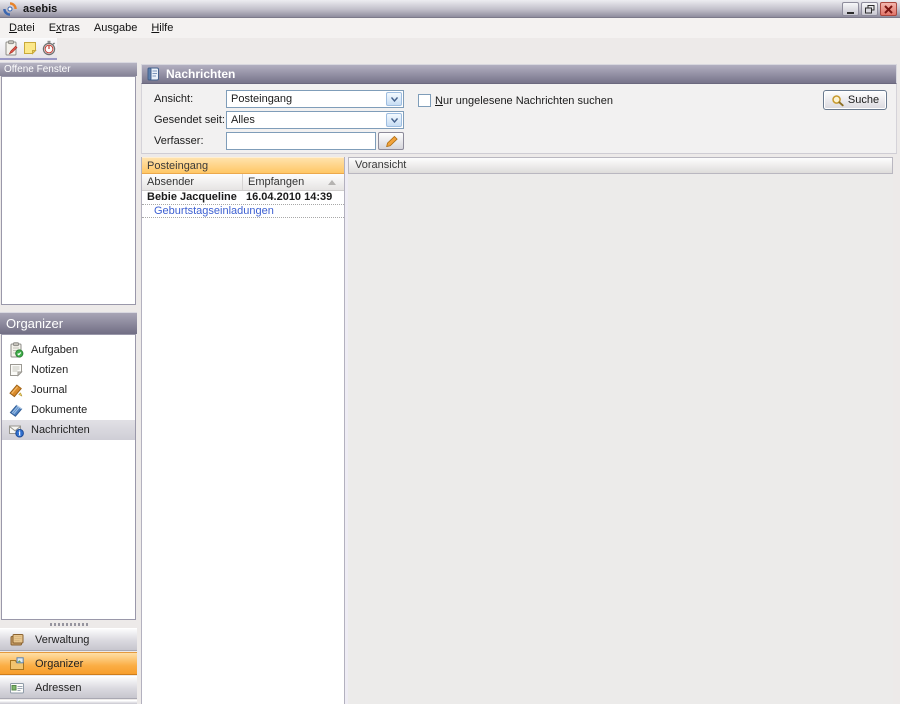 This screenshot has width=900, height=704. I want to click on preview-header: Voransicht, so click(620, 165).